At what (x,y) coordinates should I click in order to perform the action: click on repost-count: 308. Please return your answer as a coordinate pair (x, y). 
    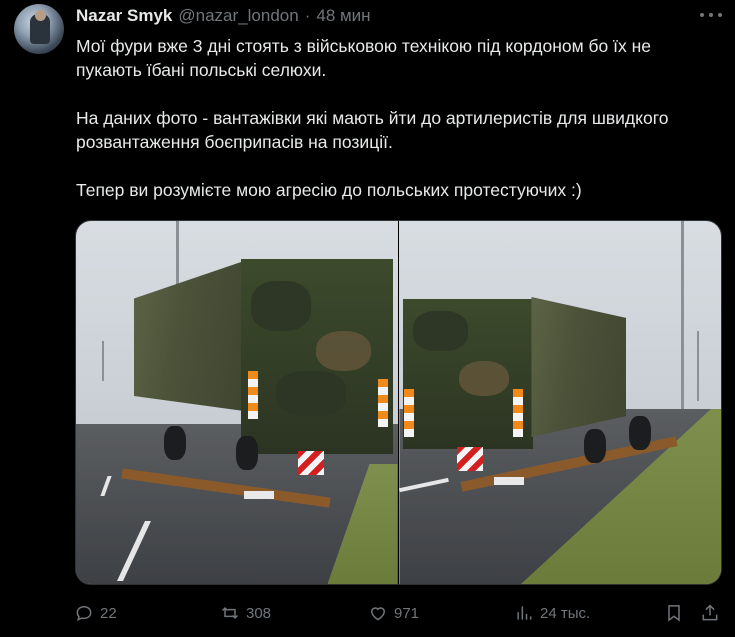
    Looking at the image, I should click on (259, 613).